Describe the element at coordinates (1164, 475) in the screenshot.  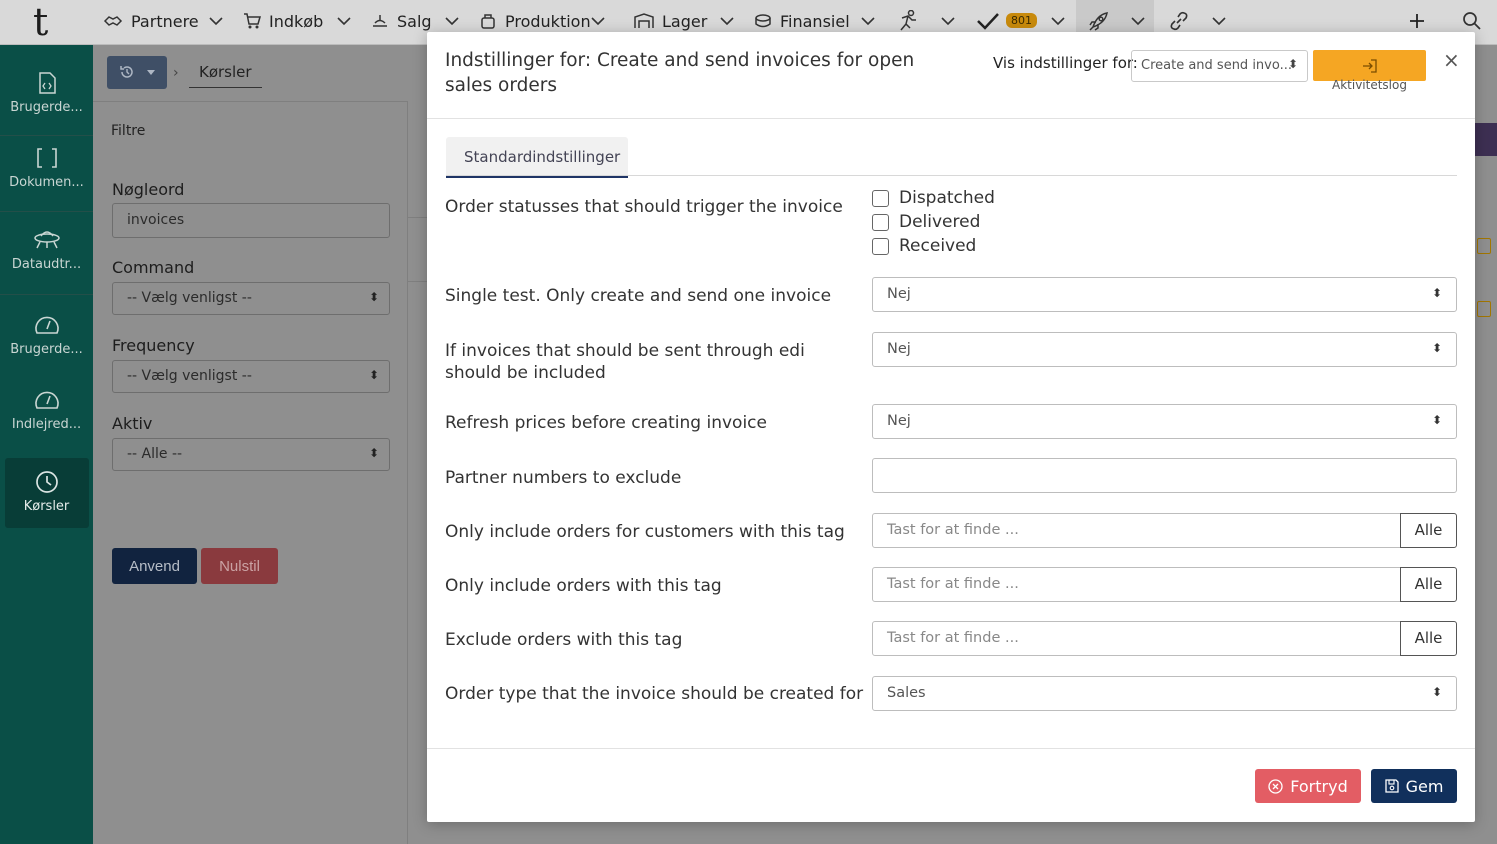
I see `partner-exclude-input` at that location.